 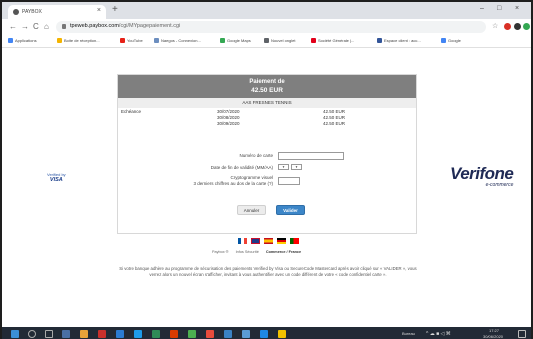 What do you see at coordinates (25, 26) in the screenshot?
I see `forward-arrow-icon: →` at bounding box center [25, 26].